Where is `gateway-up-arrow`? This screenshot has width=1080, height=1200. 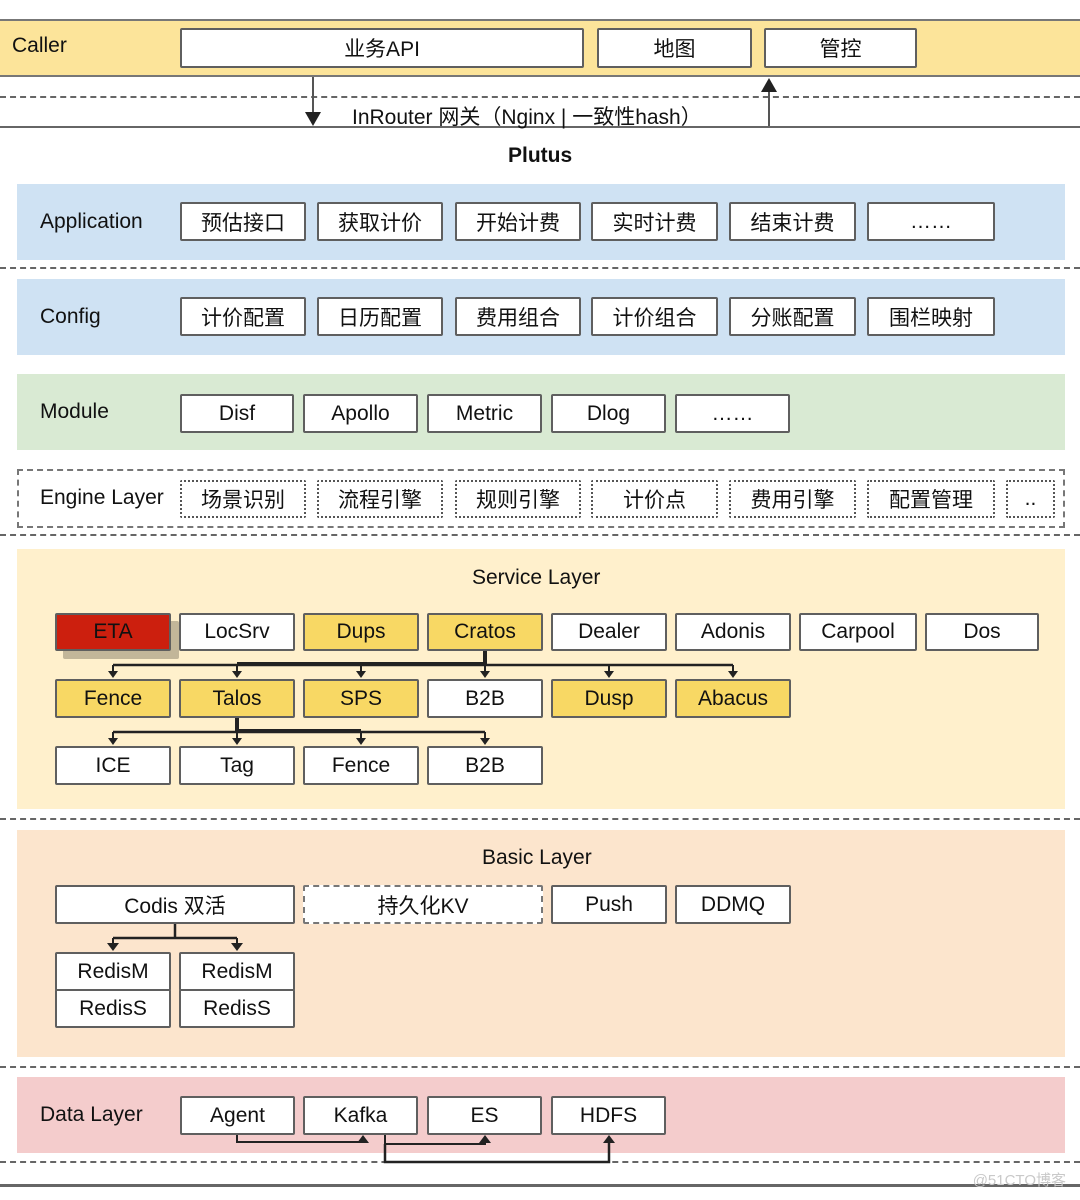 gateway-up-arrow is located at coordinates (769, 102).